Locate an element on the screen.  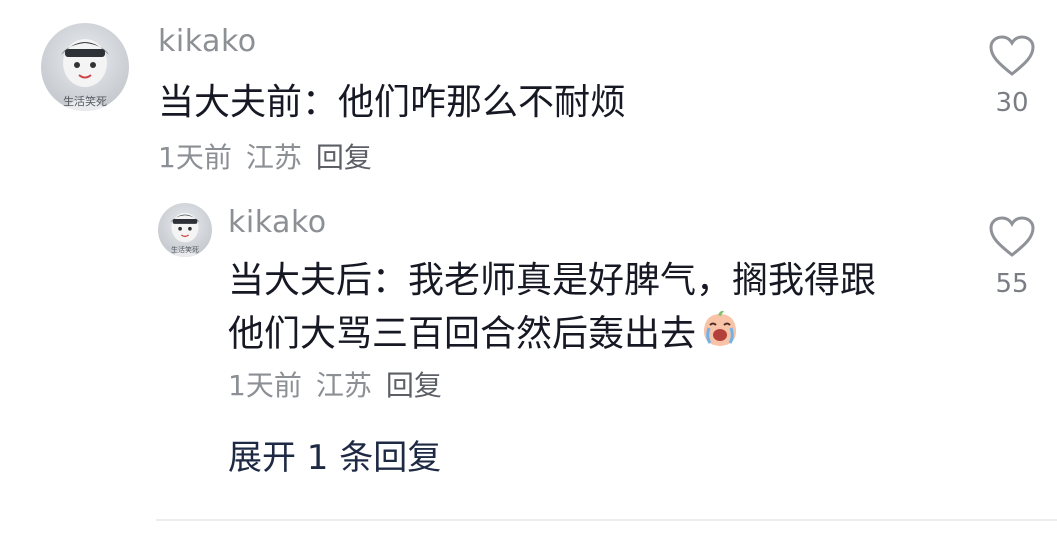
comment-time: 1天前 is located at coordinates (195, 157).